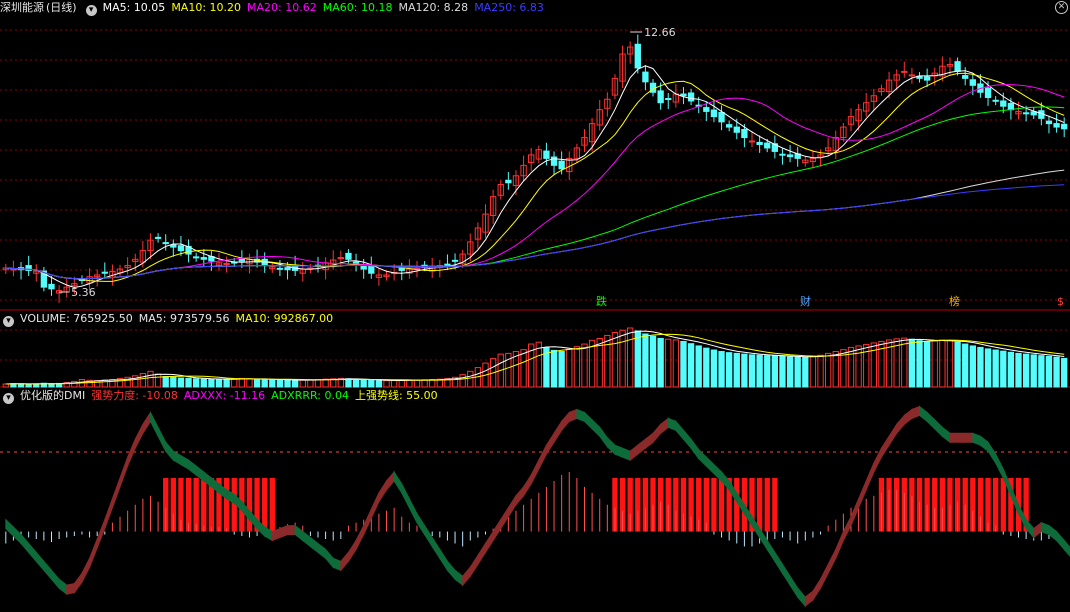 This screenshot has height=612, width=1070. What do you see at coordinates (601, 301) in the screenshot?
I see `event-tag-drop: 跌` at bounding box center [601, 301].